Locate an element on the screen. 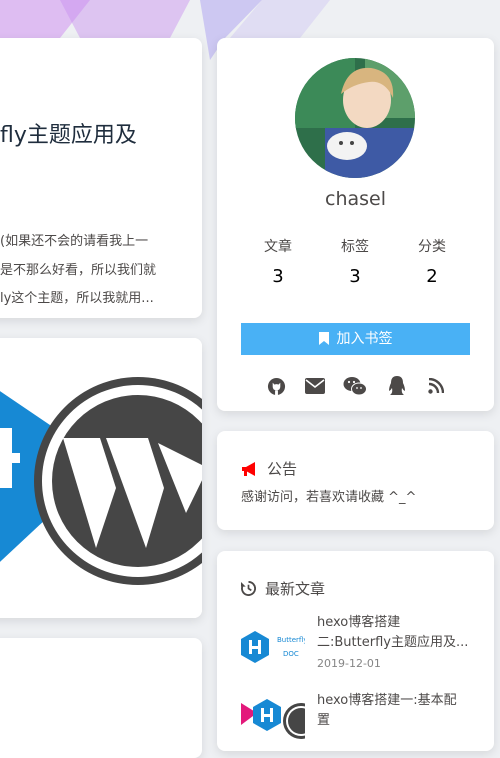 This screenshot has width=500, height=758. rss-icon is located at coordinates (436, 386).